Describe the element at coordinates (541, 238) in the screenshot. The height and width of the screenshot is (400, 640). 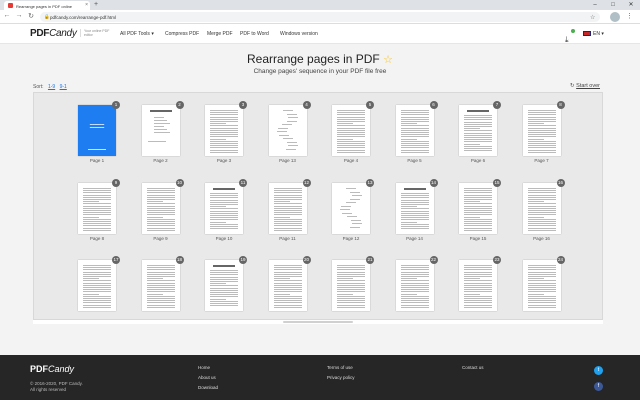
I see `page-label: Page 16` at that location.